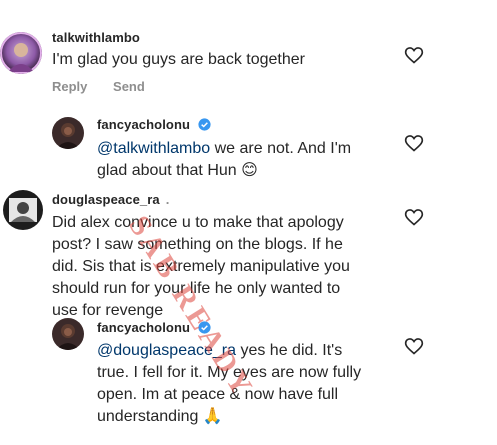 The height and width of the screenshot is (445, 497). What do you see at coordinates (198, 222) in the screenshot?
I see `text-line: Did alex convince u to make that apology` at bounding box center [198, 222].